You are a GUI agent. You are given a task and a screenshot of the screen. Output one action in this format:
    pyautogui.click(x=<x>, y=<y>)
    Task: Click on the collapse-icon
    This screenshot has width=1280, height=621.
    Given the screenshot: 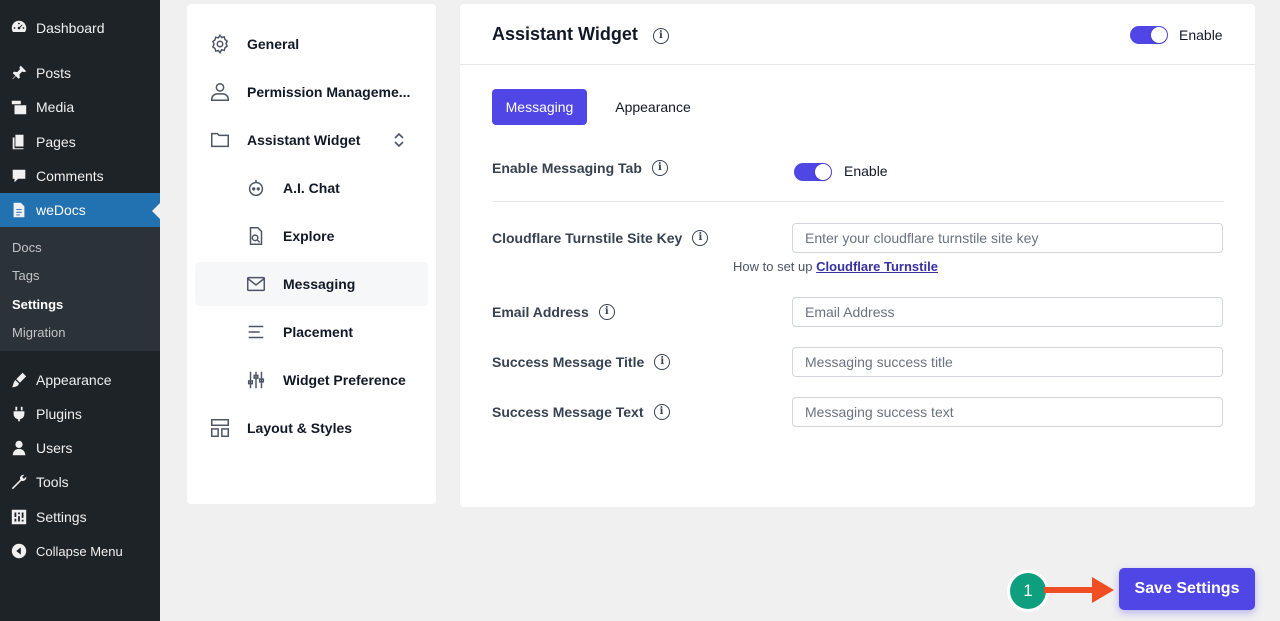 What is the action you would take?
    pyautogui.click(x=18, y=551)
    